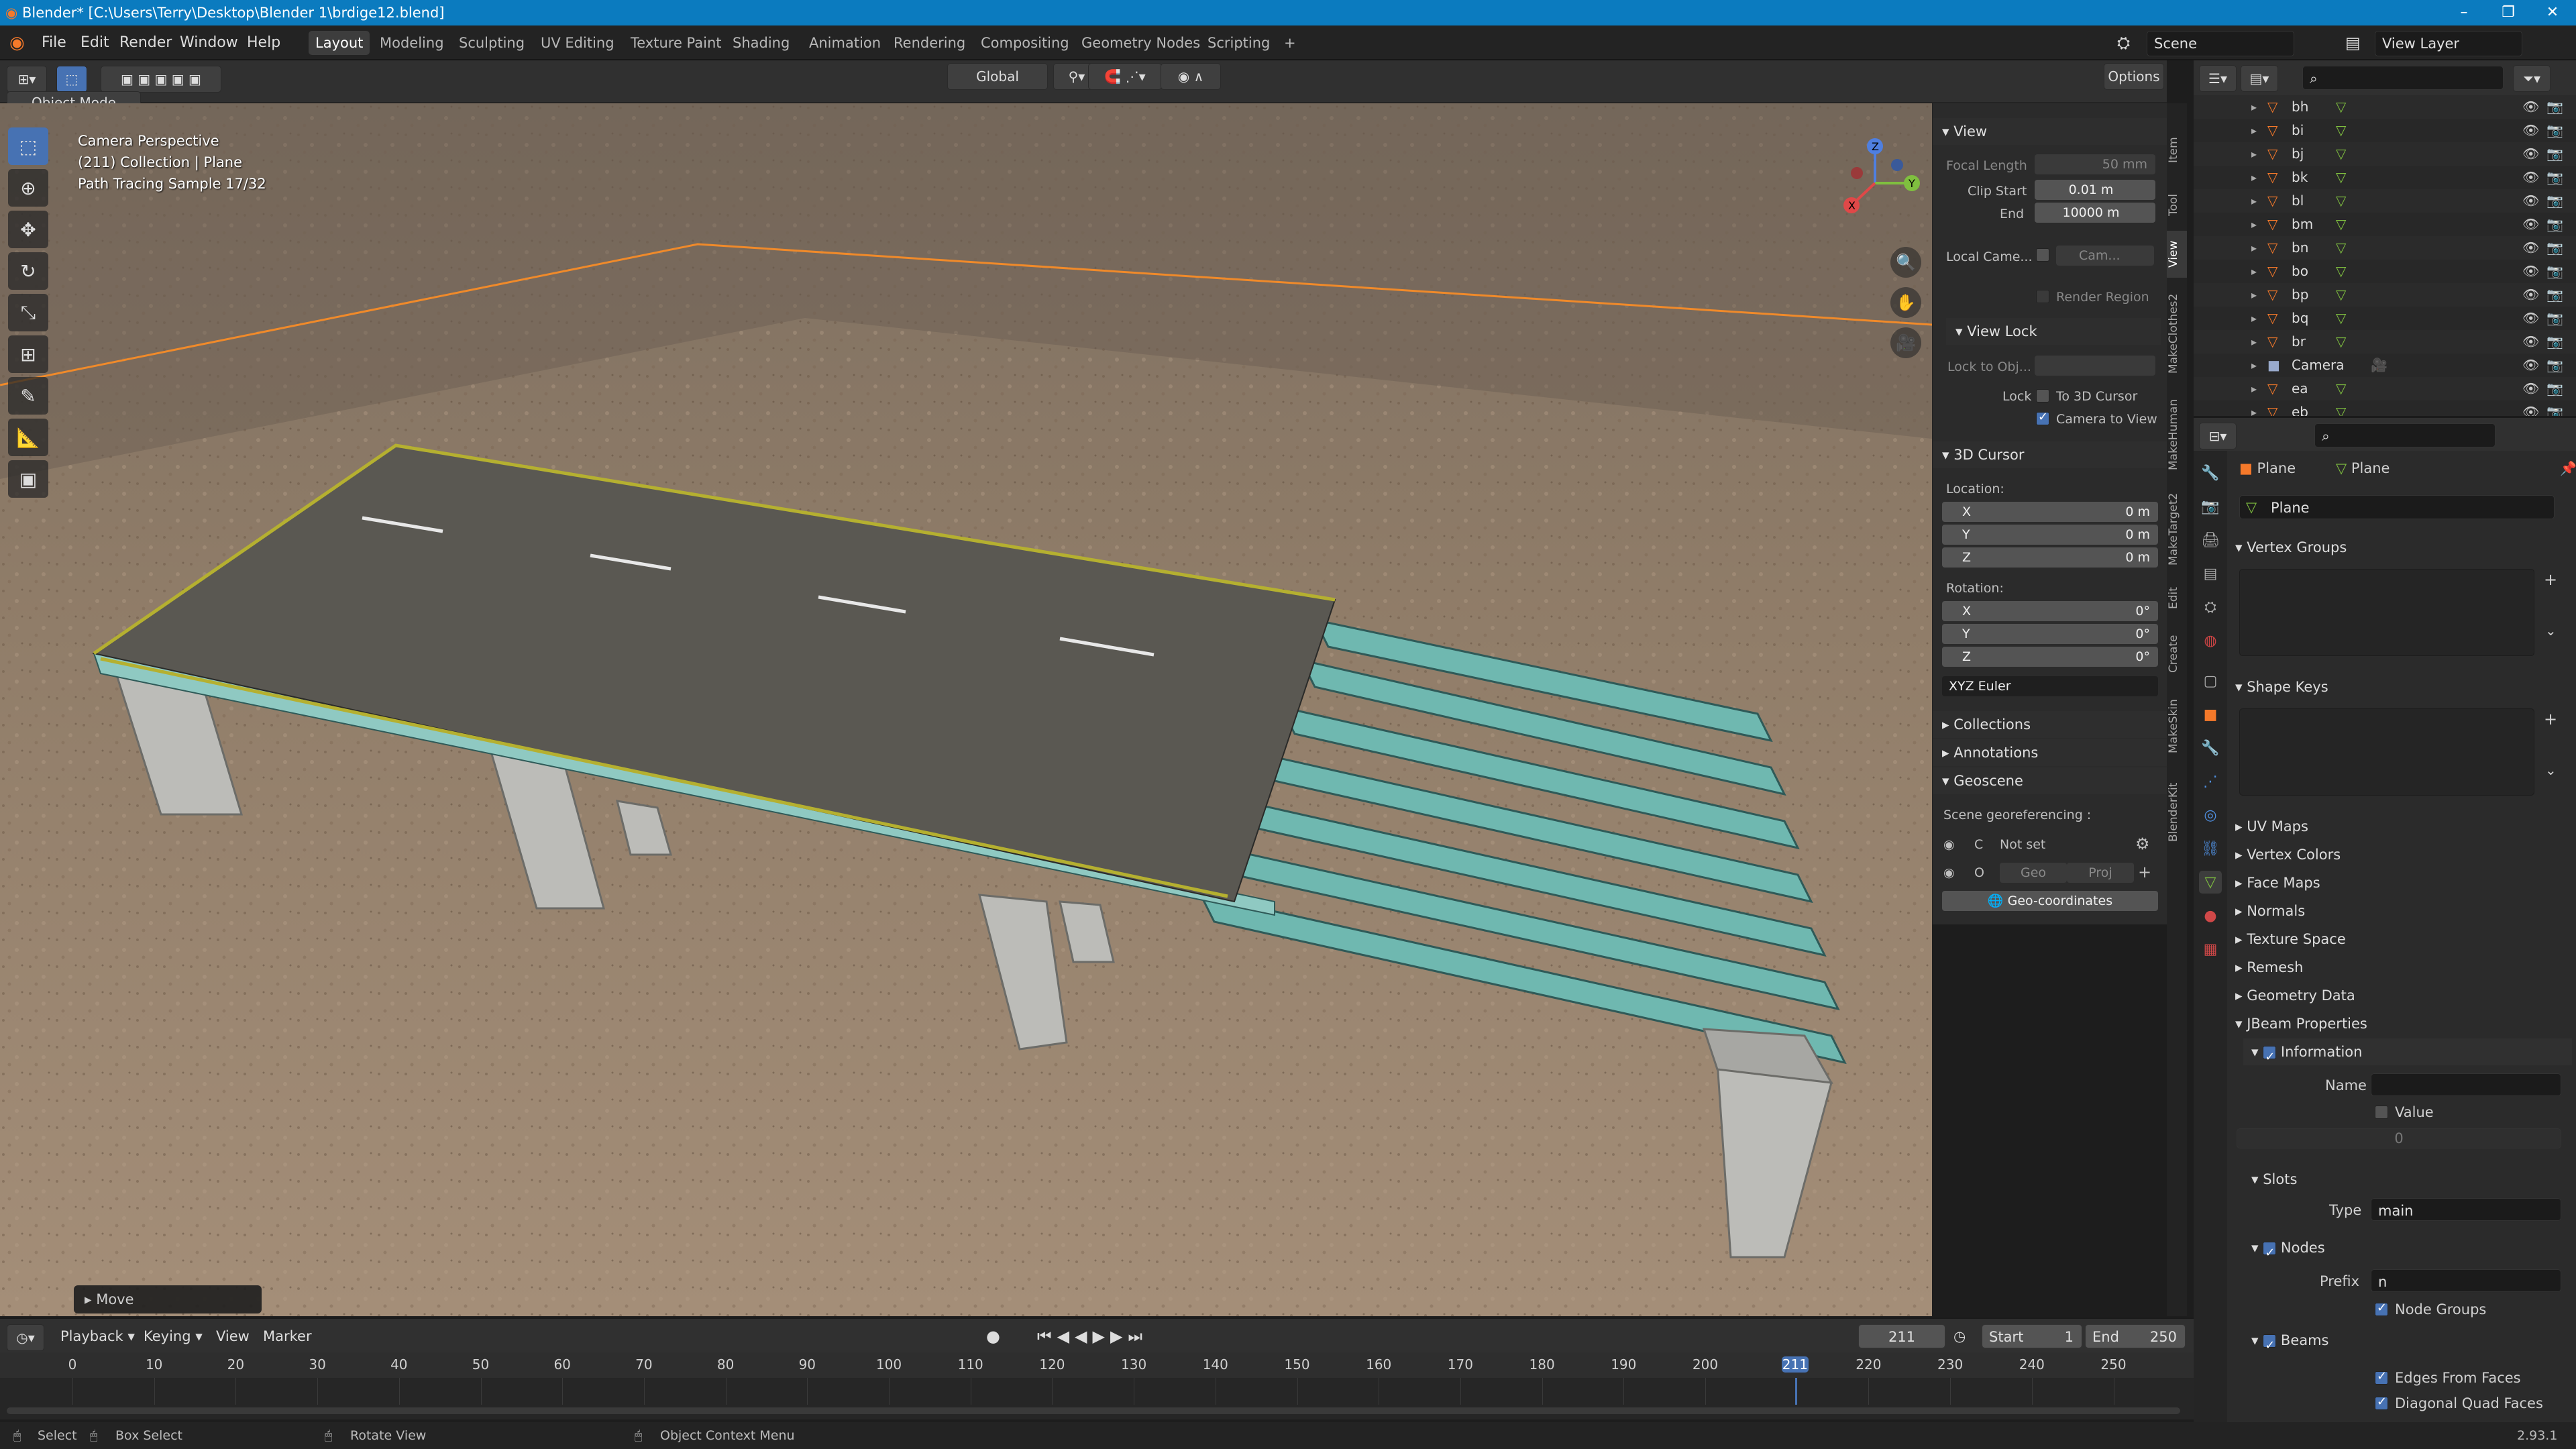  I want to click on cursor-icon: ⊕, so click(28, 188).